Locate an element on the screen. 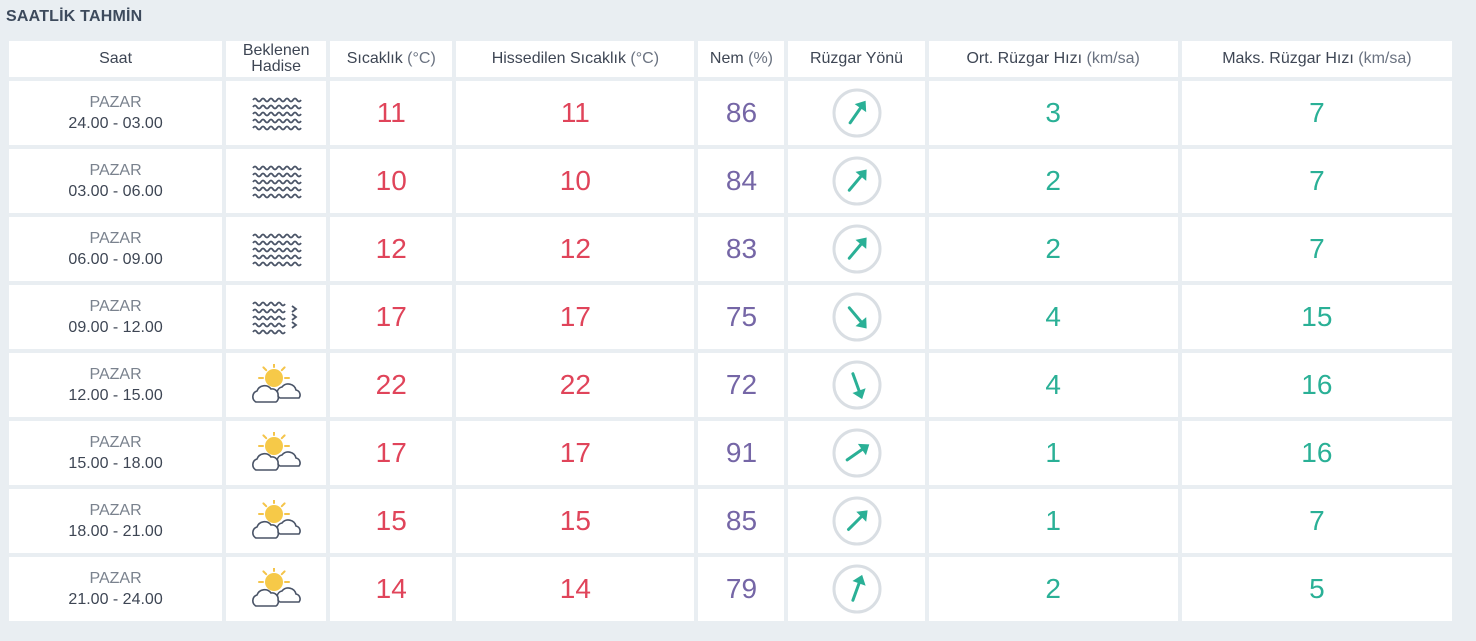 The height and width of the screenshot is (641, 1476). humidity-value: 83 is located at coordinates (741, 248).